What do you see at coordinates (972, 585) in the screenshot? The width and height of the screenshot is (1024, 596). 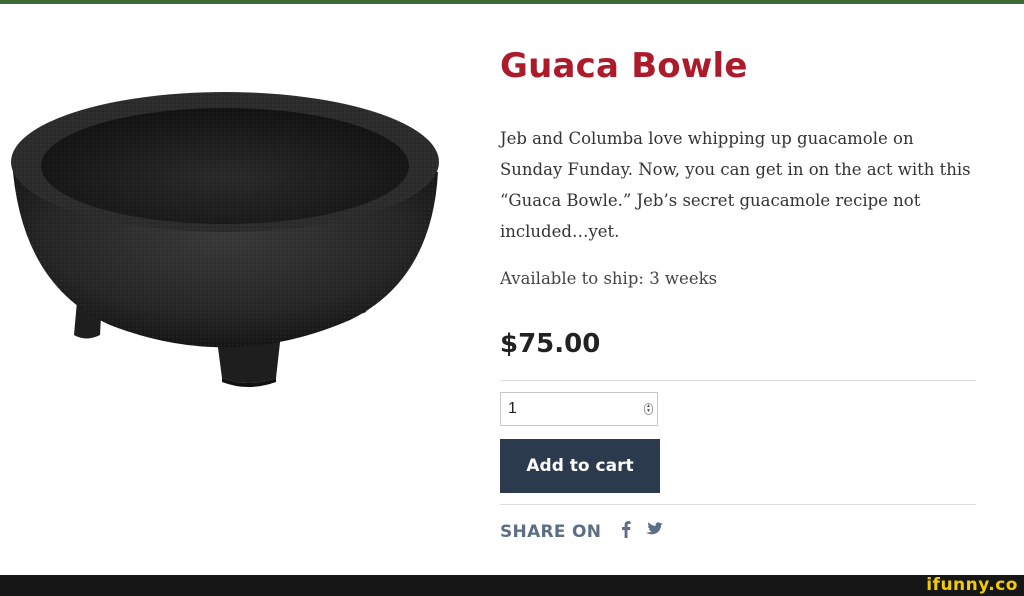 I see `watermark: ifunny.co` at bounding box center [972, 585].